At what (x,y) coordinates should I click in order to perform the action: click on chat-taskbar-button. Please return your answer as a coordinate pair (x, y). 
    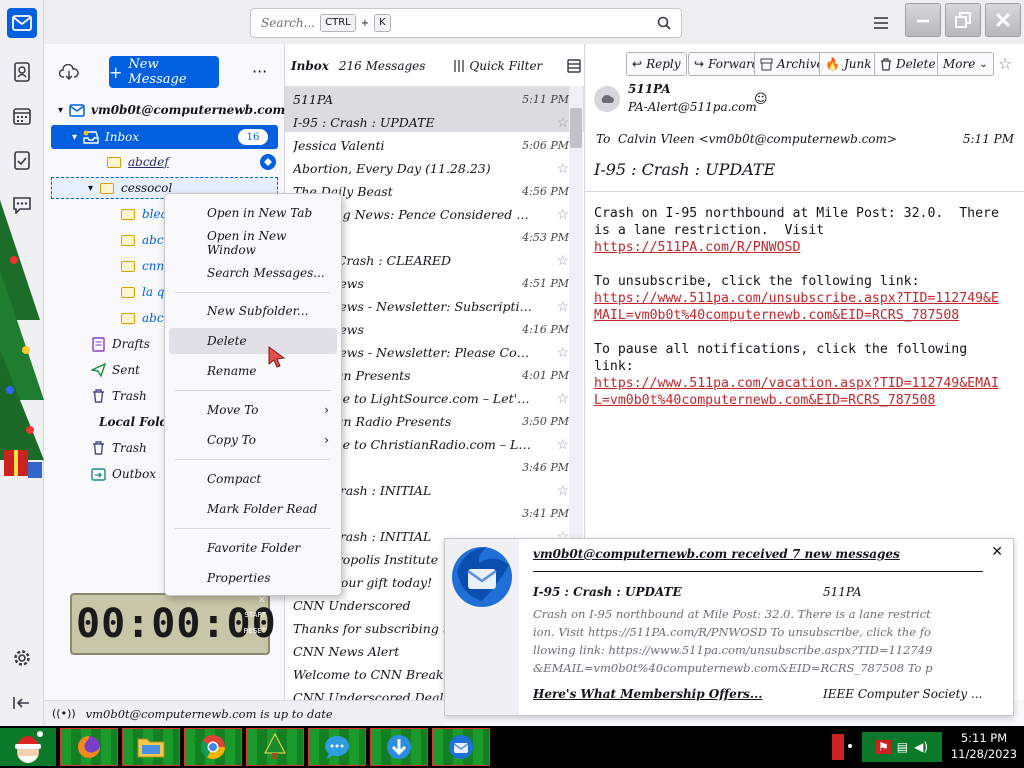
    Looking at the image, I should click on (337, 747).